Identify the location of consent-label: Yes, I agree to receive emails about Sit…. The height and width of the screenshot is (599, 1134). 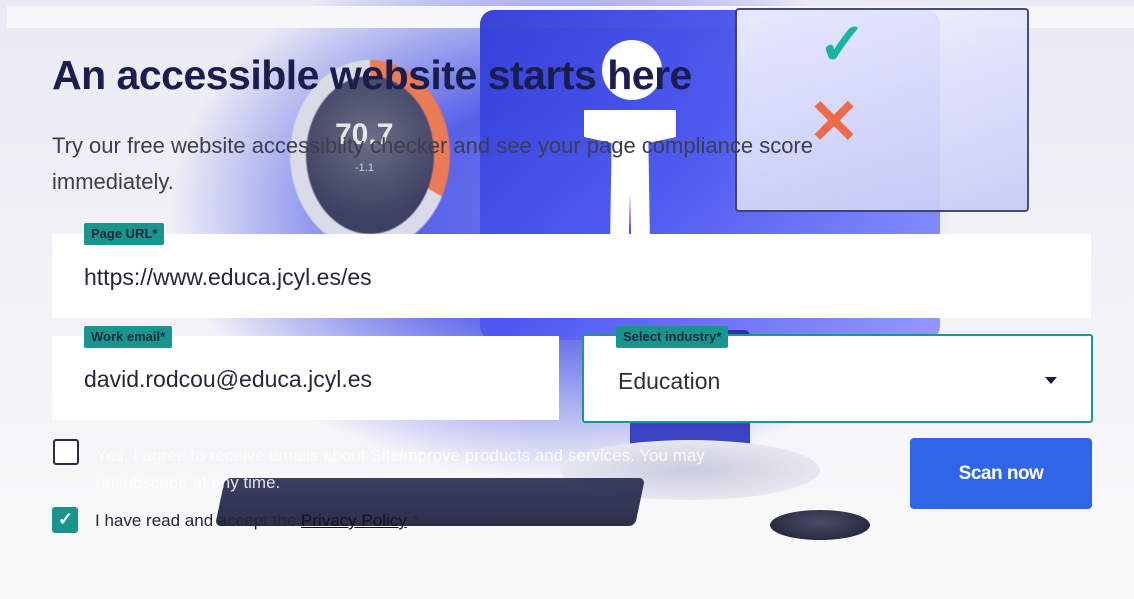
(400, 469).